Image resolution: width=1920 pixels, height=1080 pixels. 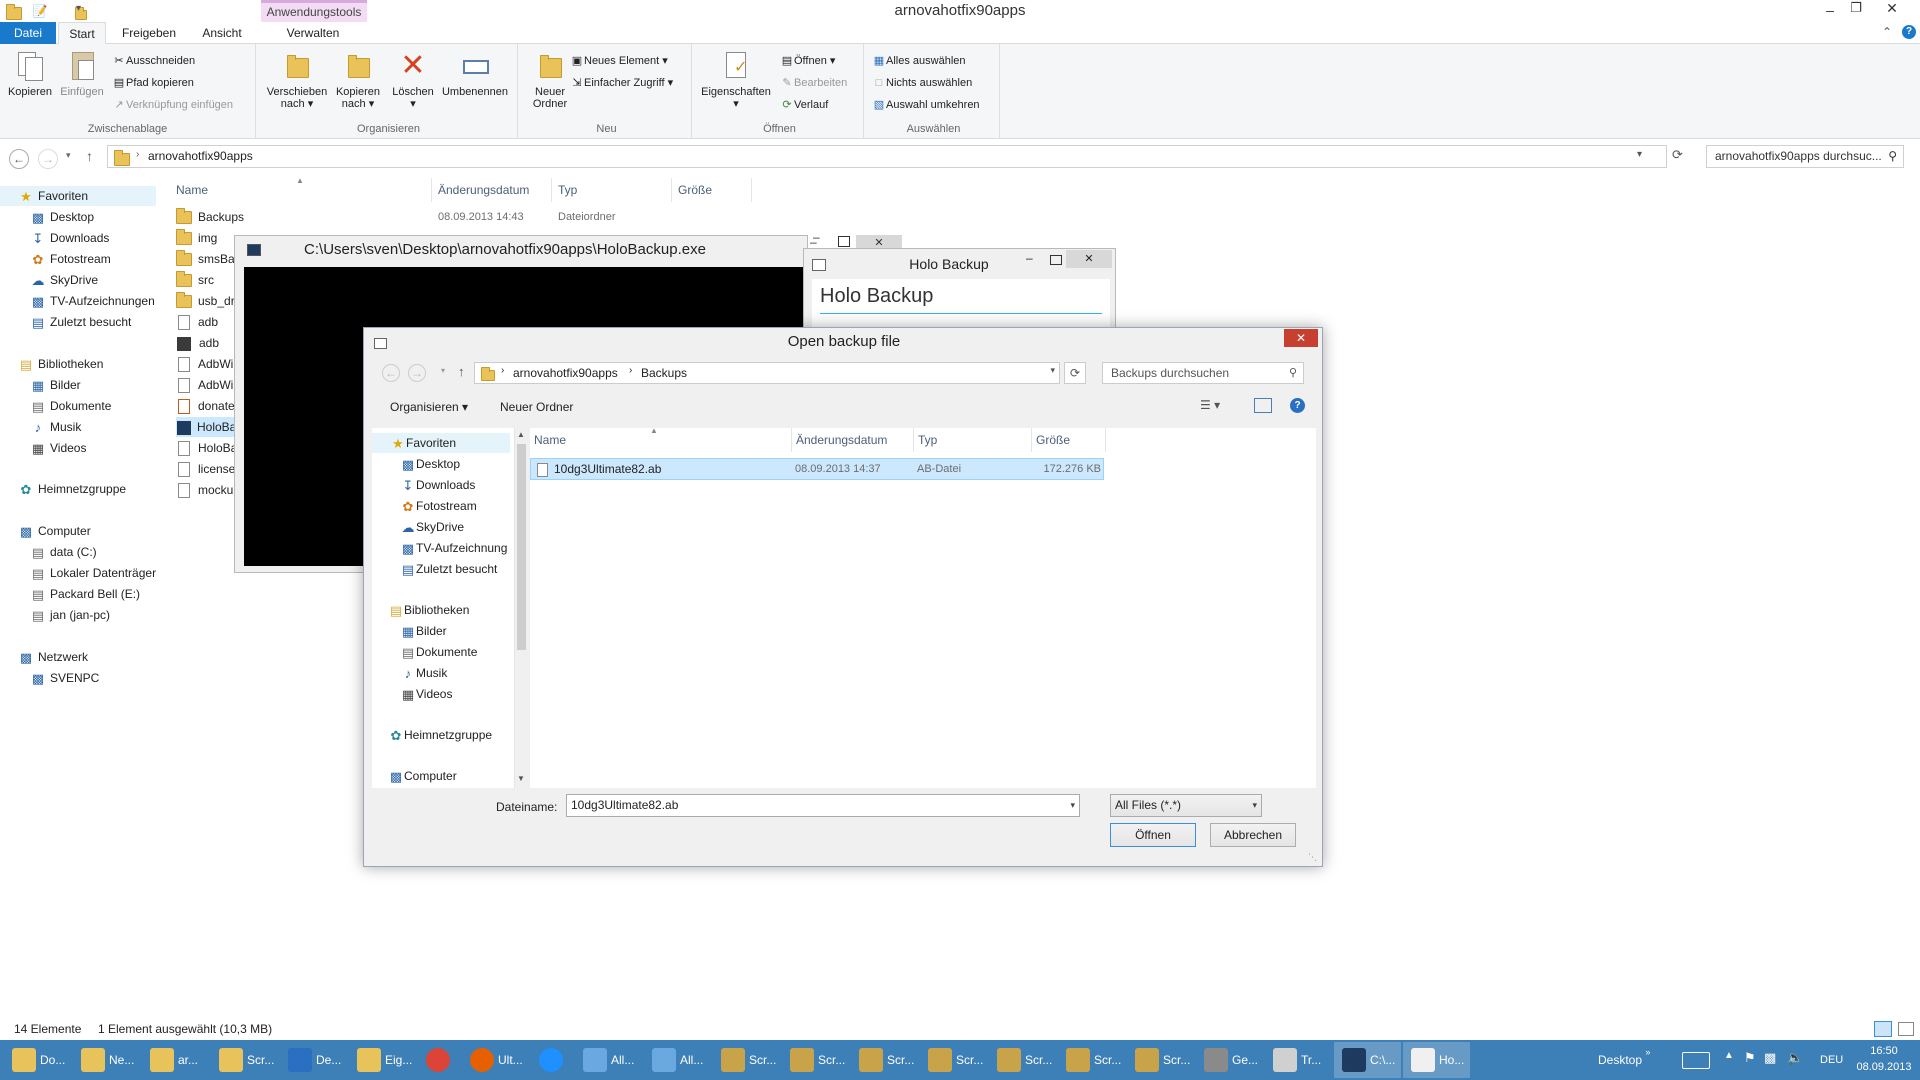 I want to click on nav-homegroup: ✿ Heimnetzgruppe, so click(x=72, y=489).